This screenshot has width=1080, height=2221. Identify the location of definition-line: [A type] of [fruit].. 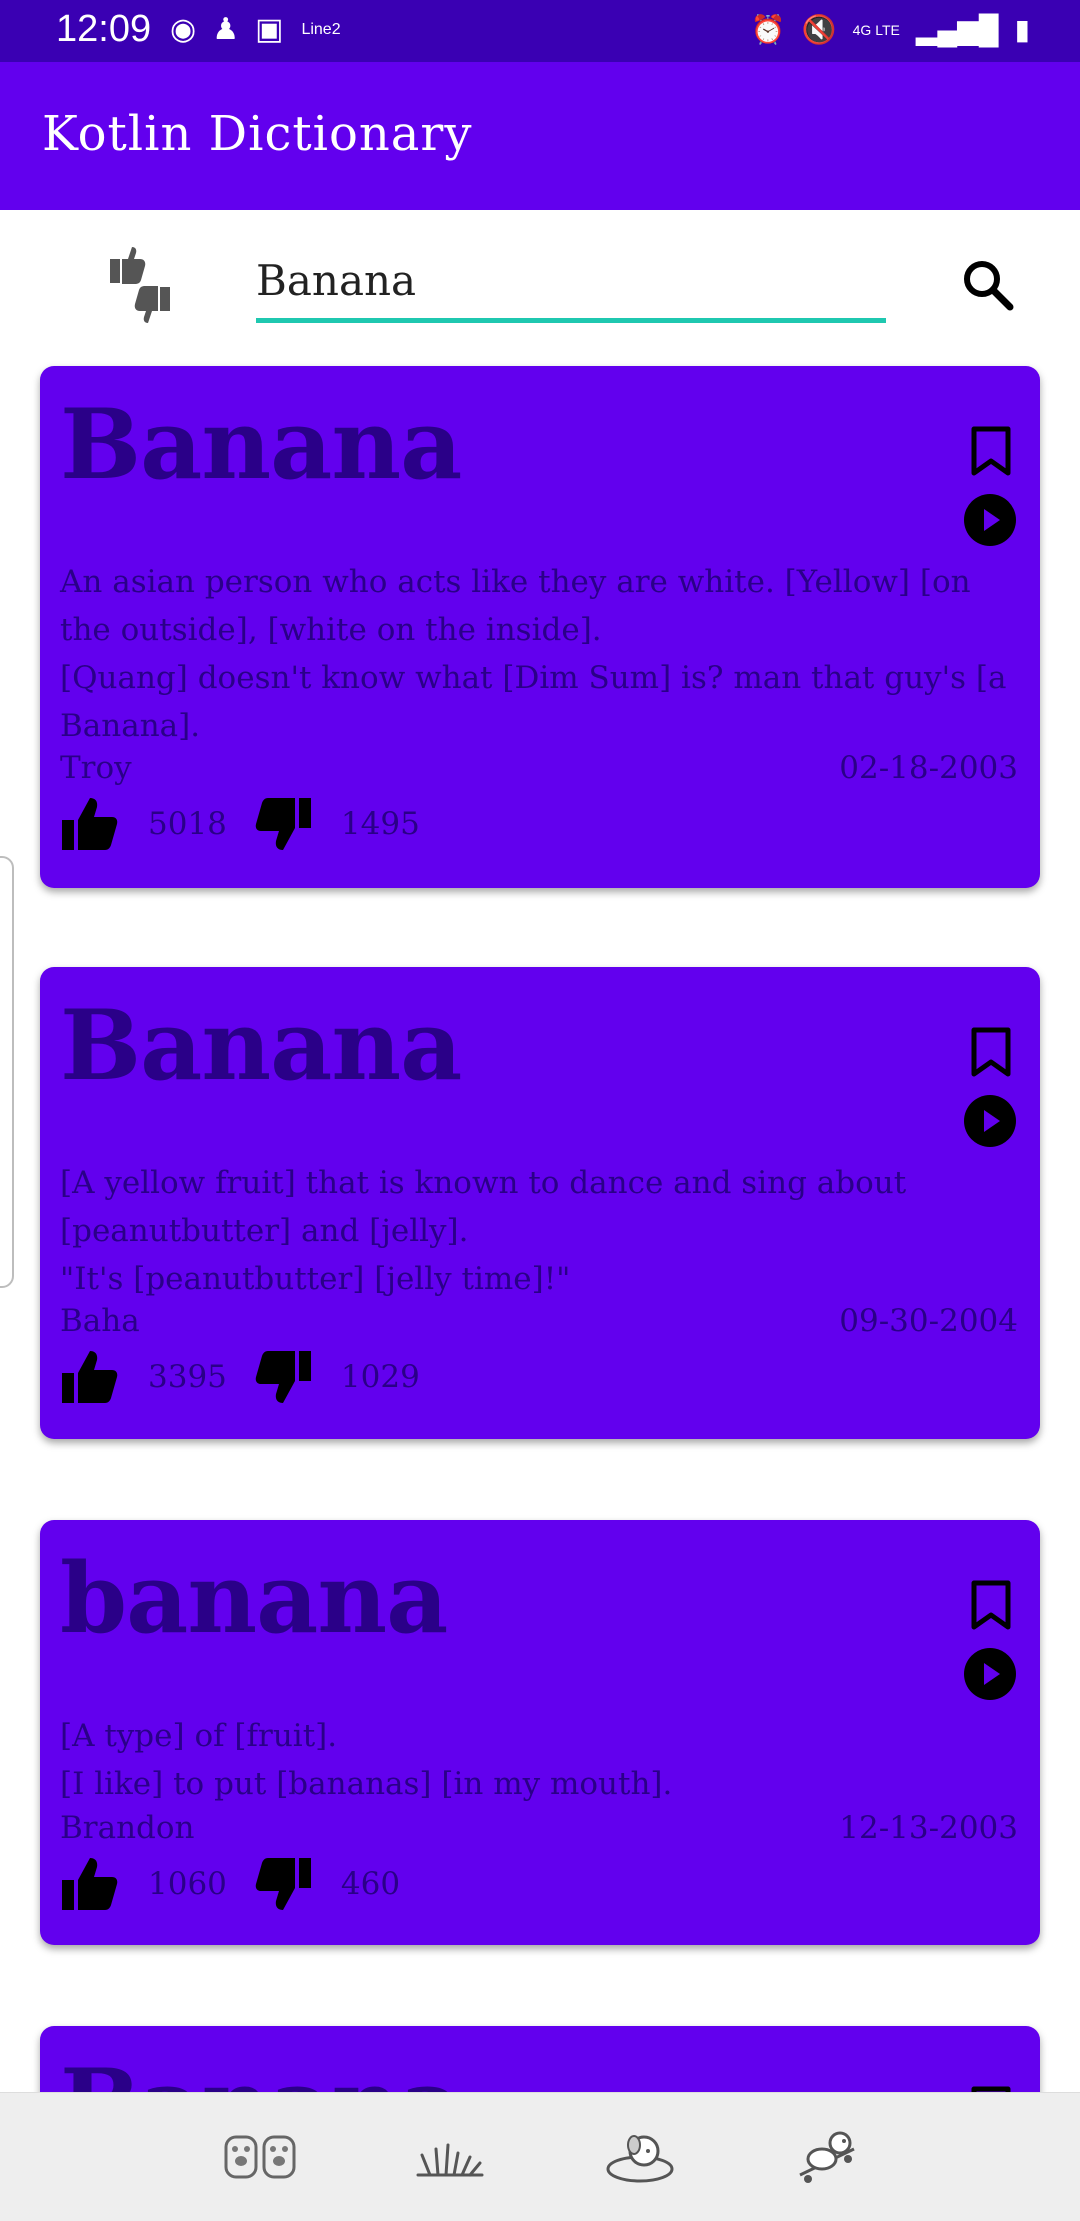
(199, 1736).